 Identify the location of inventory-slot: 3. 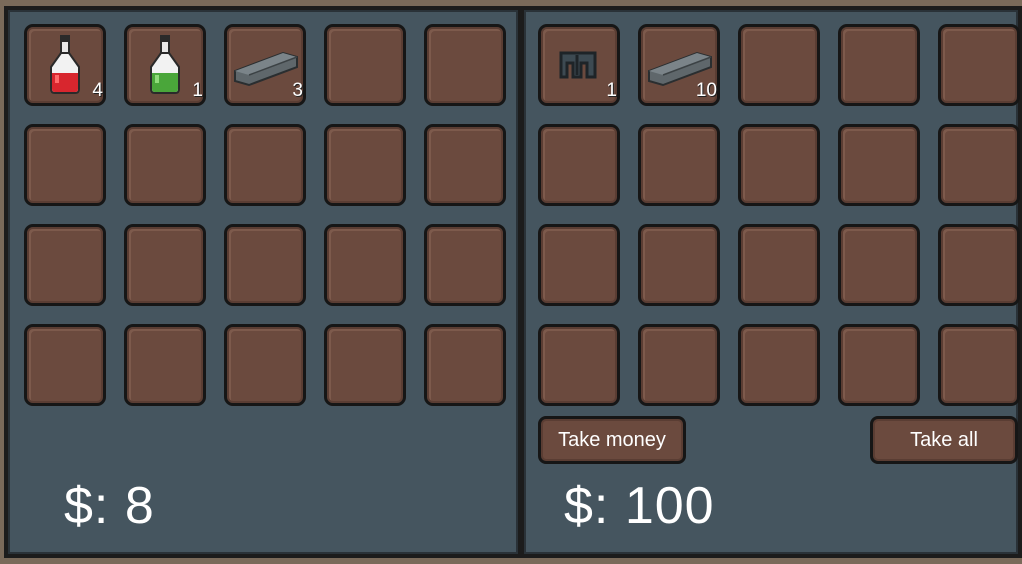
(265, 65).